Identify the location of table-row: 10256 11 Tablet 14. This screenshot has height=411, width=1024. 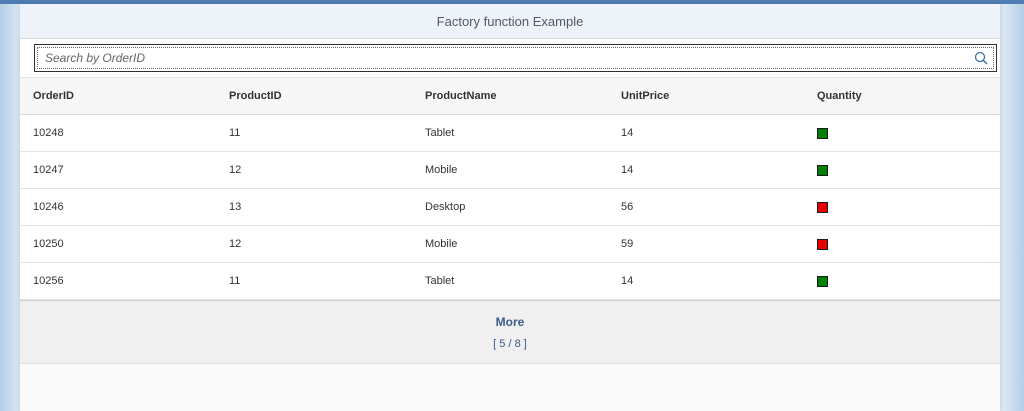
(510, 281).